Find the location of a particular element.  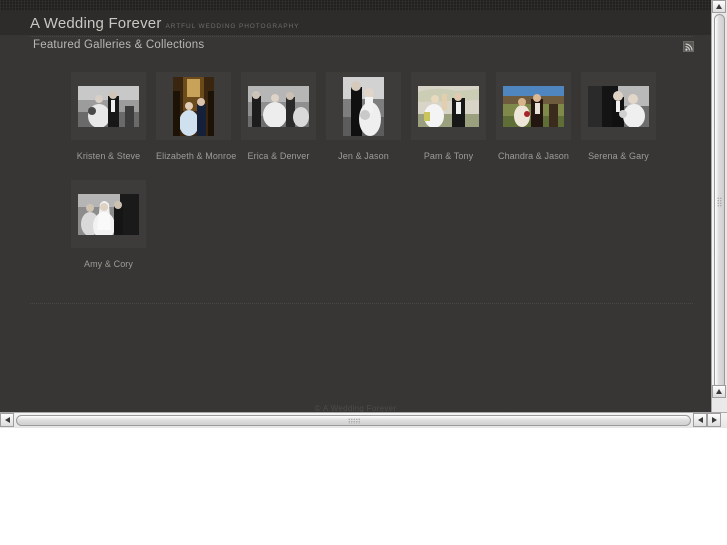

gallery-item-amy-cory: Amy & Cory is located at coordinates (108, 224).